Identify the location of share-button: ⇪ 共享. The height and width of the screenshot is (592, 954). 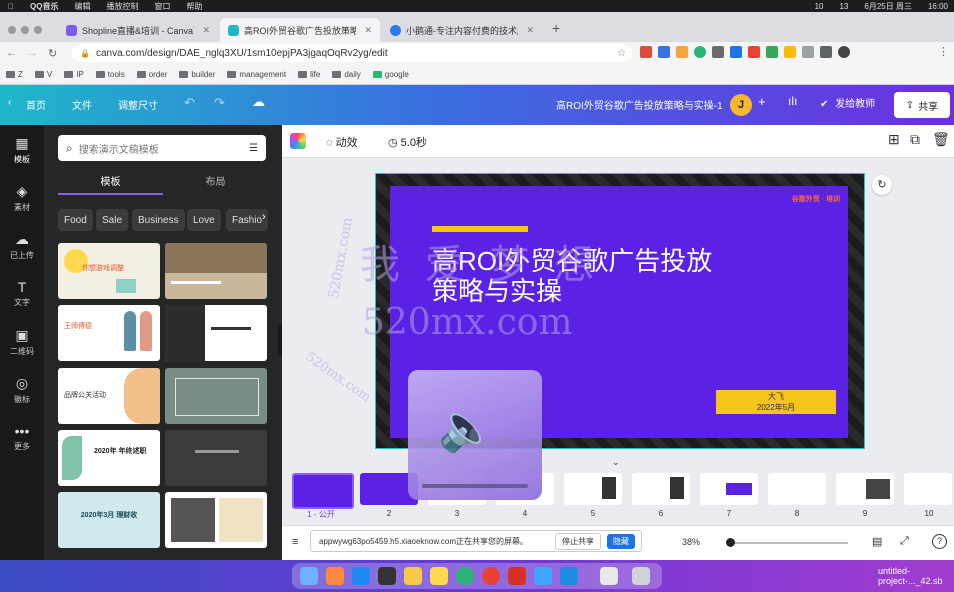
(922, 105).